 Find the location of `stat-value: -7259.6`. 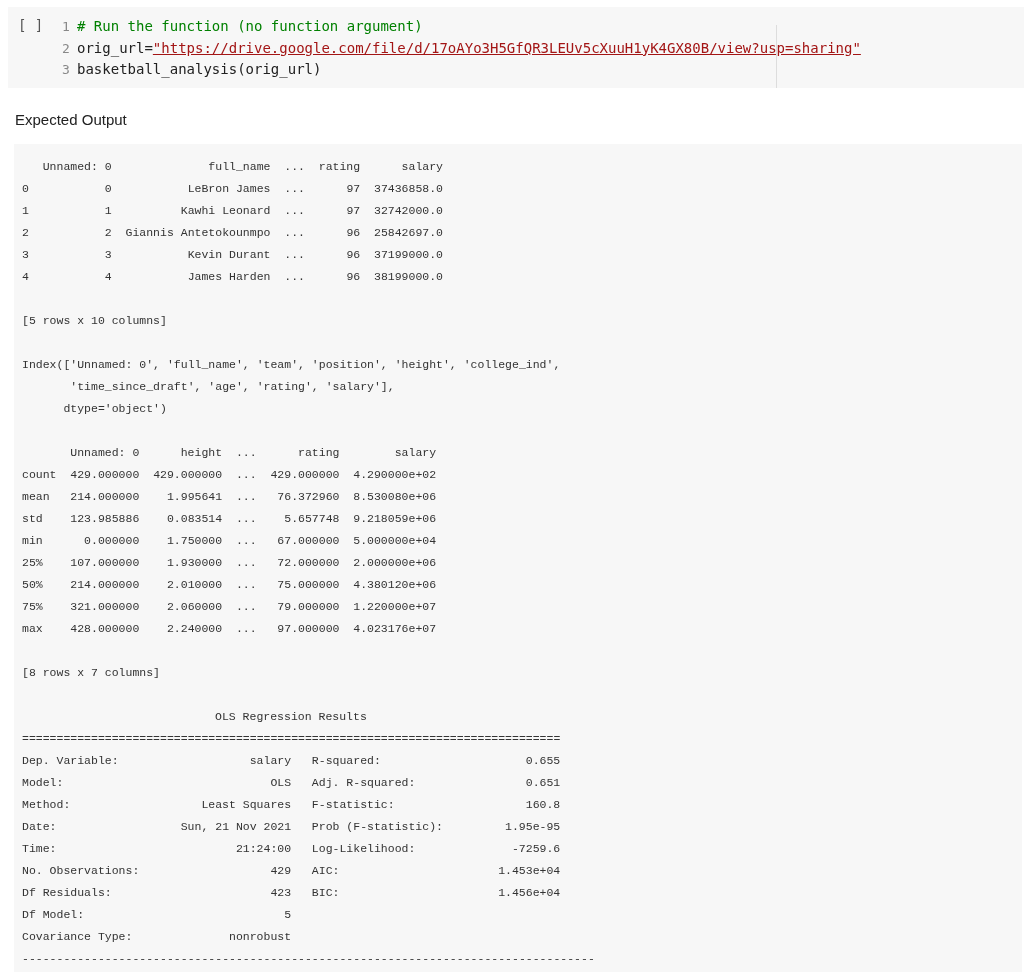

stat-value: -7259.6 is located at coordinates (535, 849).